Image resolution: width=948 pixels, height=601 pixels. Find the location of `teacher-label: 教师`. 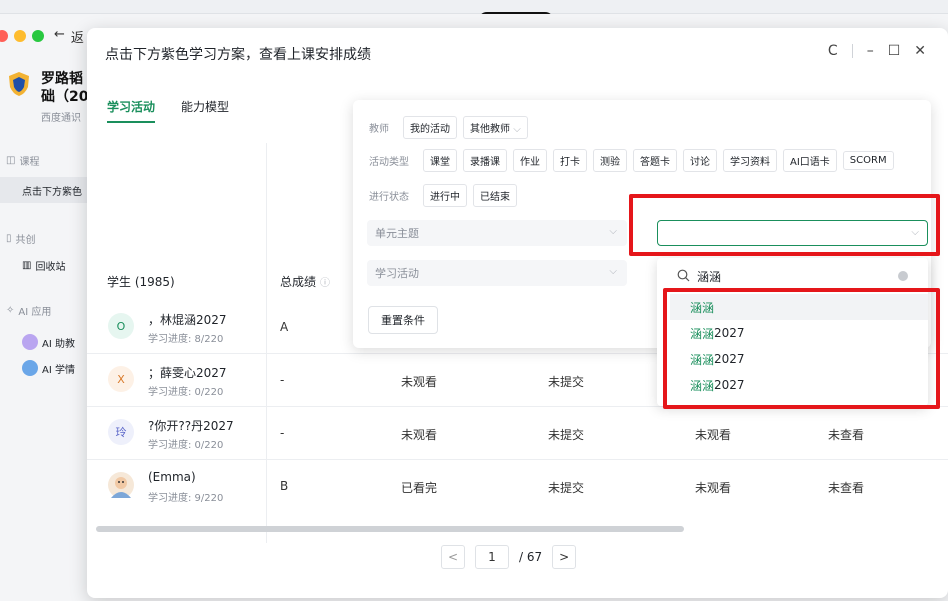

teacher-label: 教师 is located at coordinates (379, 129).